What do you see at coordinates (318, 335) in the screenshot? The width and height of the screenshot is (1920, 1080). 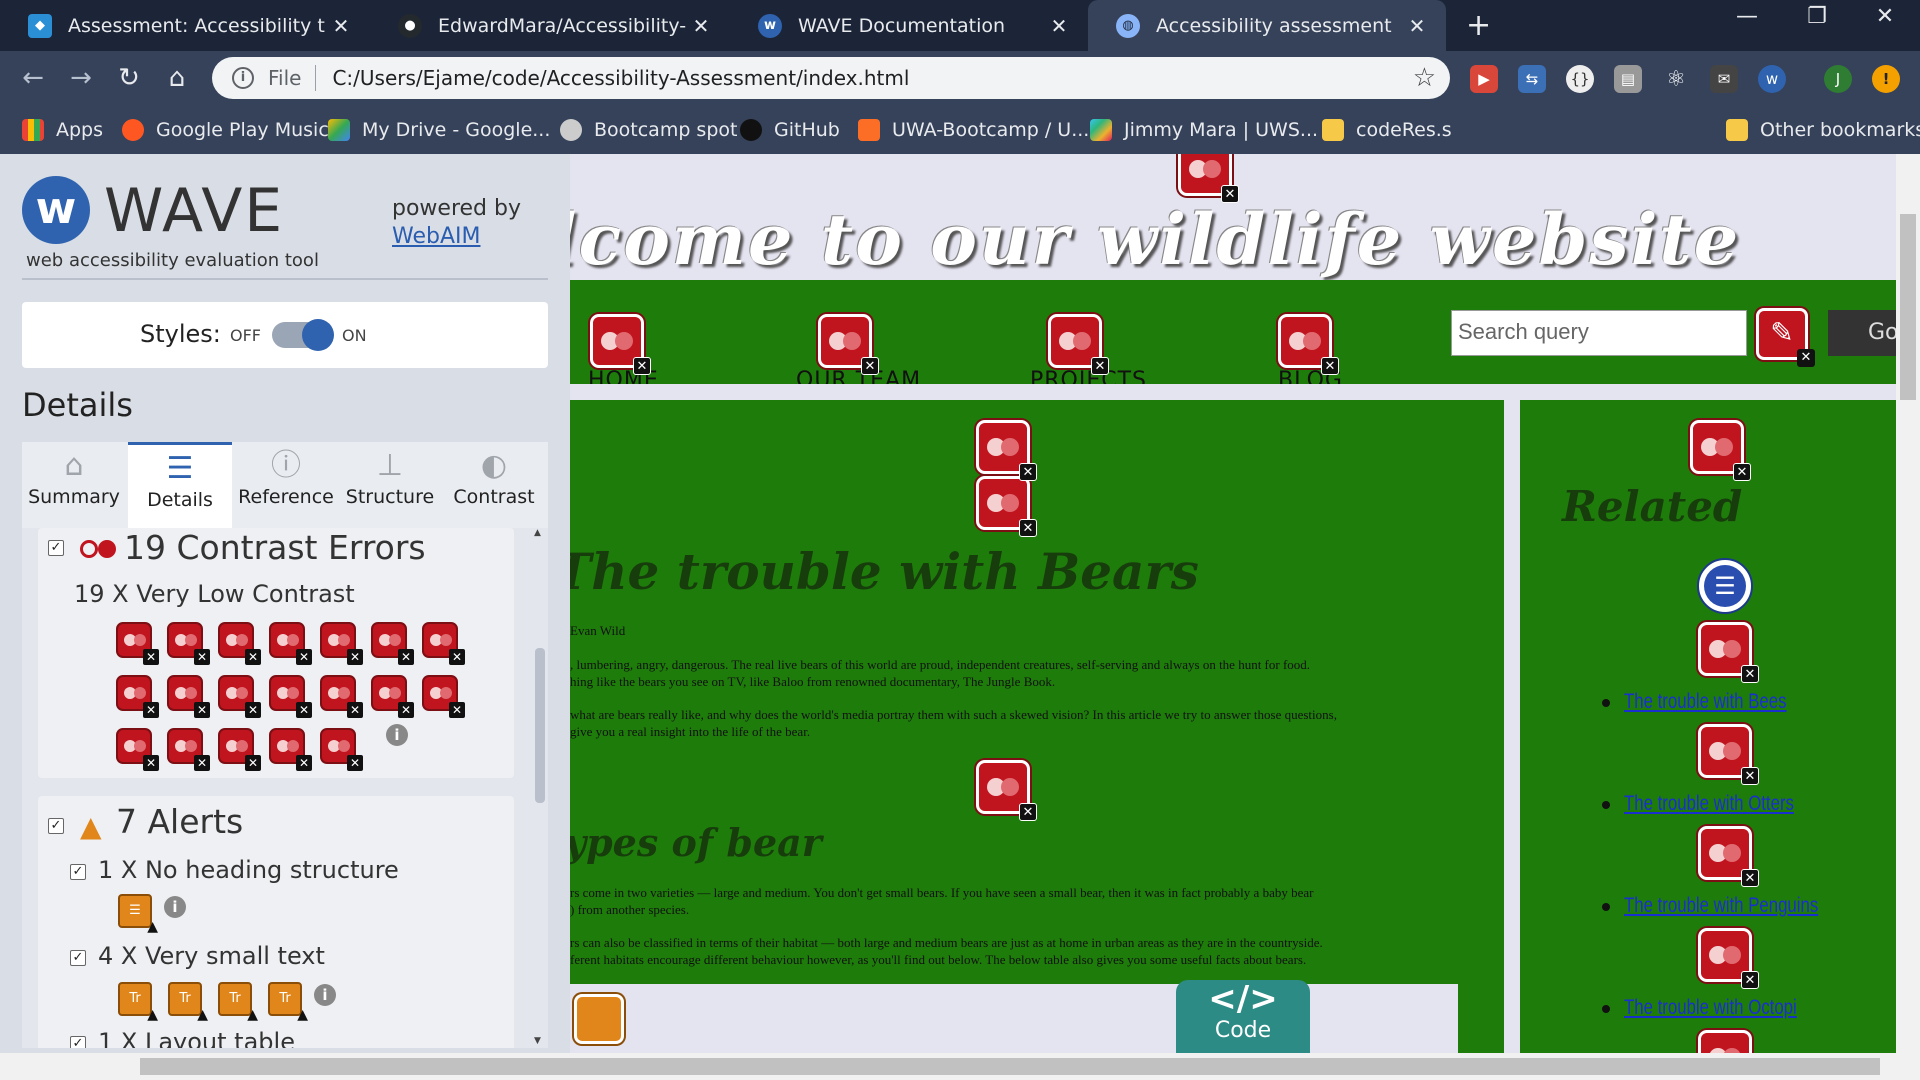 I see `toggle-knob` at bounding box center [318, 335].